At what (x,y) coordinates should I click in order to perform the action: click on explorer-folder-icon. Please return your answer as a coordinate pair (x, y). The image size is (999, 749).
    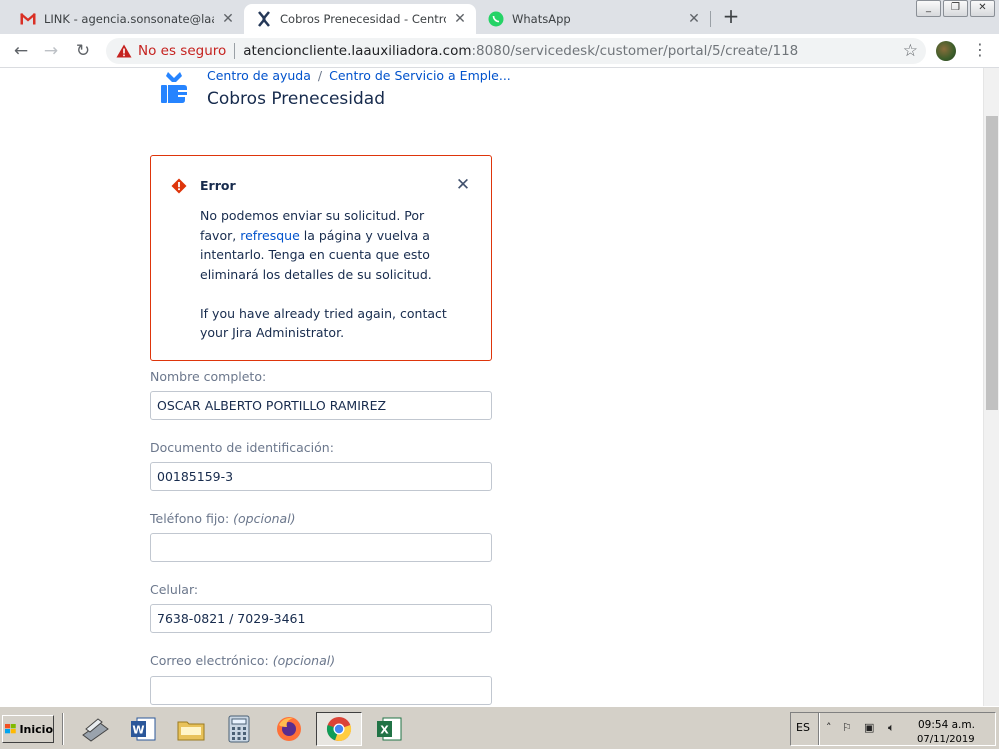
    Looking at the image, I should click on (191, 729).